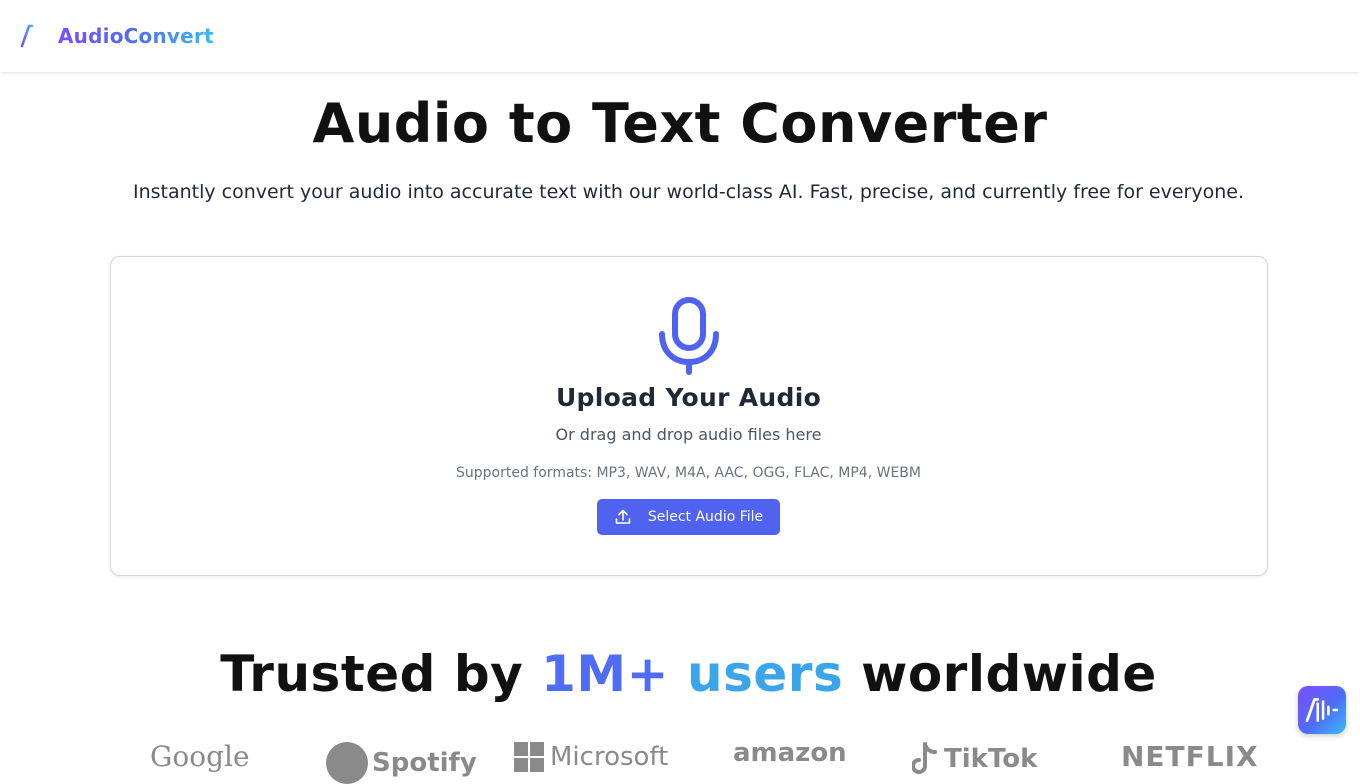  Describe the element at coordinates (1009, 674) in the screenshot. I see `trusted-suffix: worldwide` at that location.